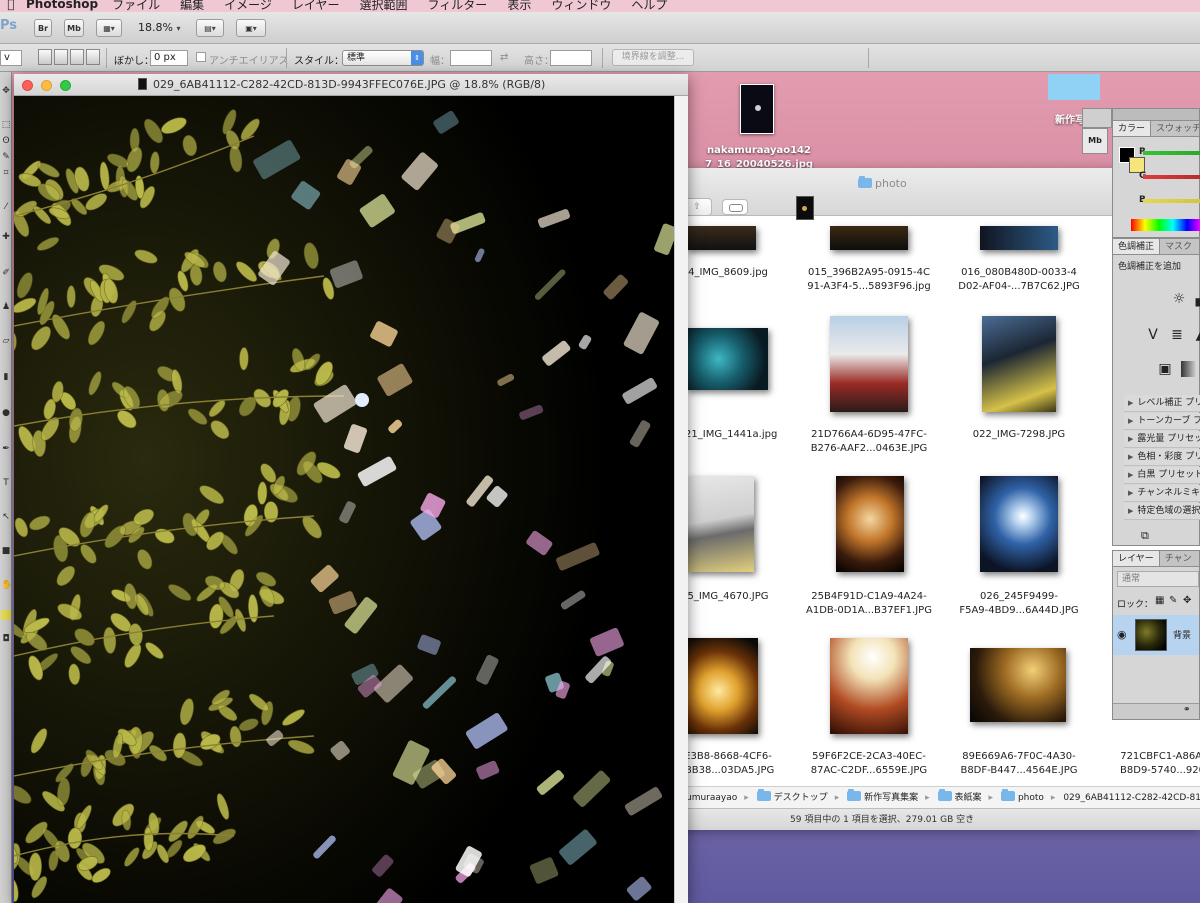 This screenshot has width=1200, height=903. What do you see at coordinates (6, 483) in the screenshot?
I see `type-tool-icon: T` at bounding box center [6, 483].